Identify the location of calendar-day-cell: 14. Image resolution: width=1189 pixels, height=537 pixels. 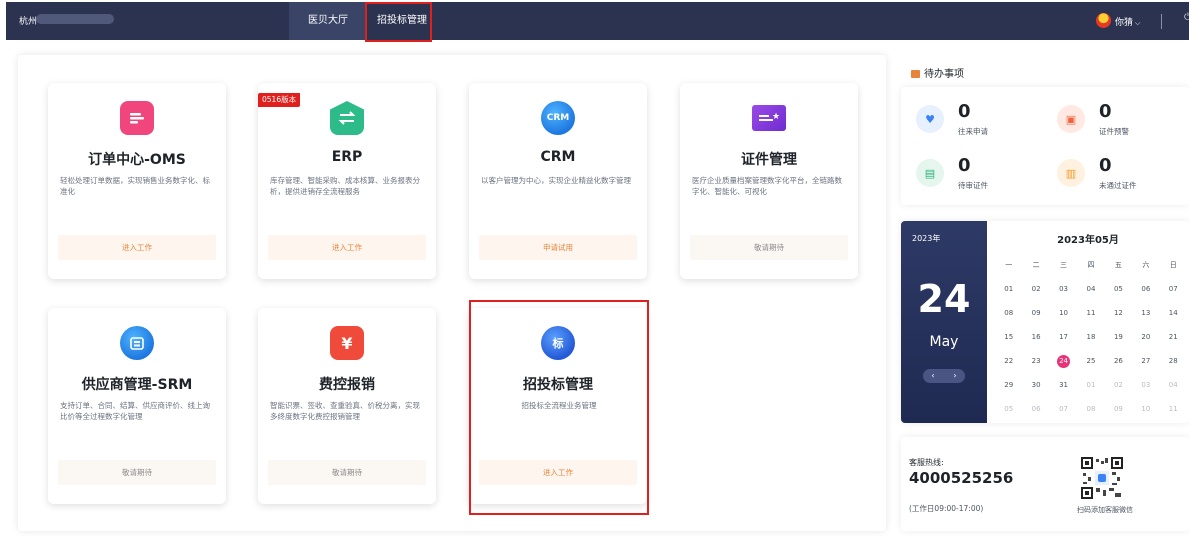
(1173, 313).